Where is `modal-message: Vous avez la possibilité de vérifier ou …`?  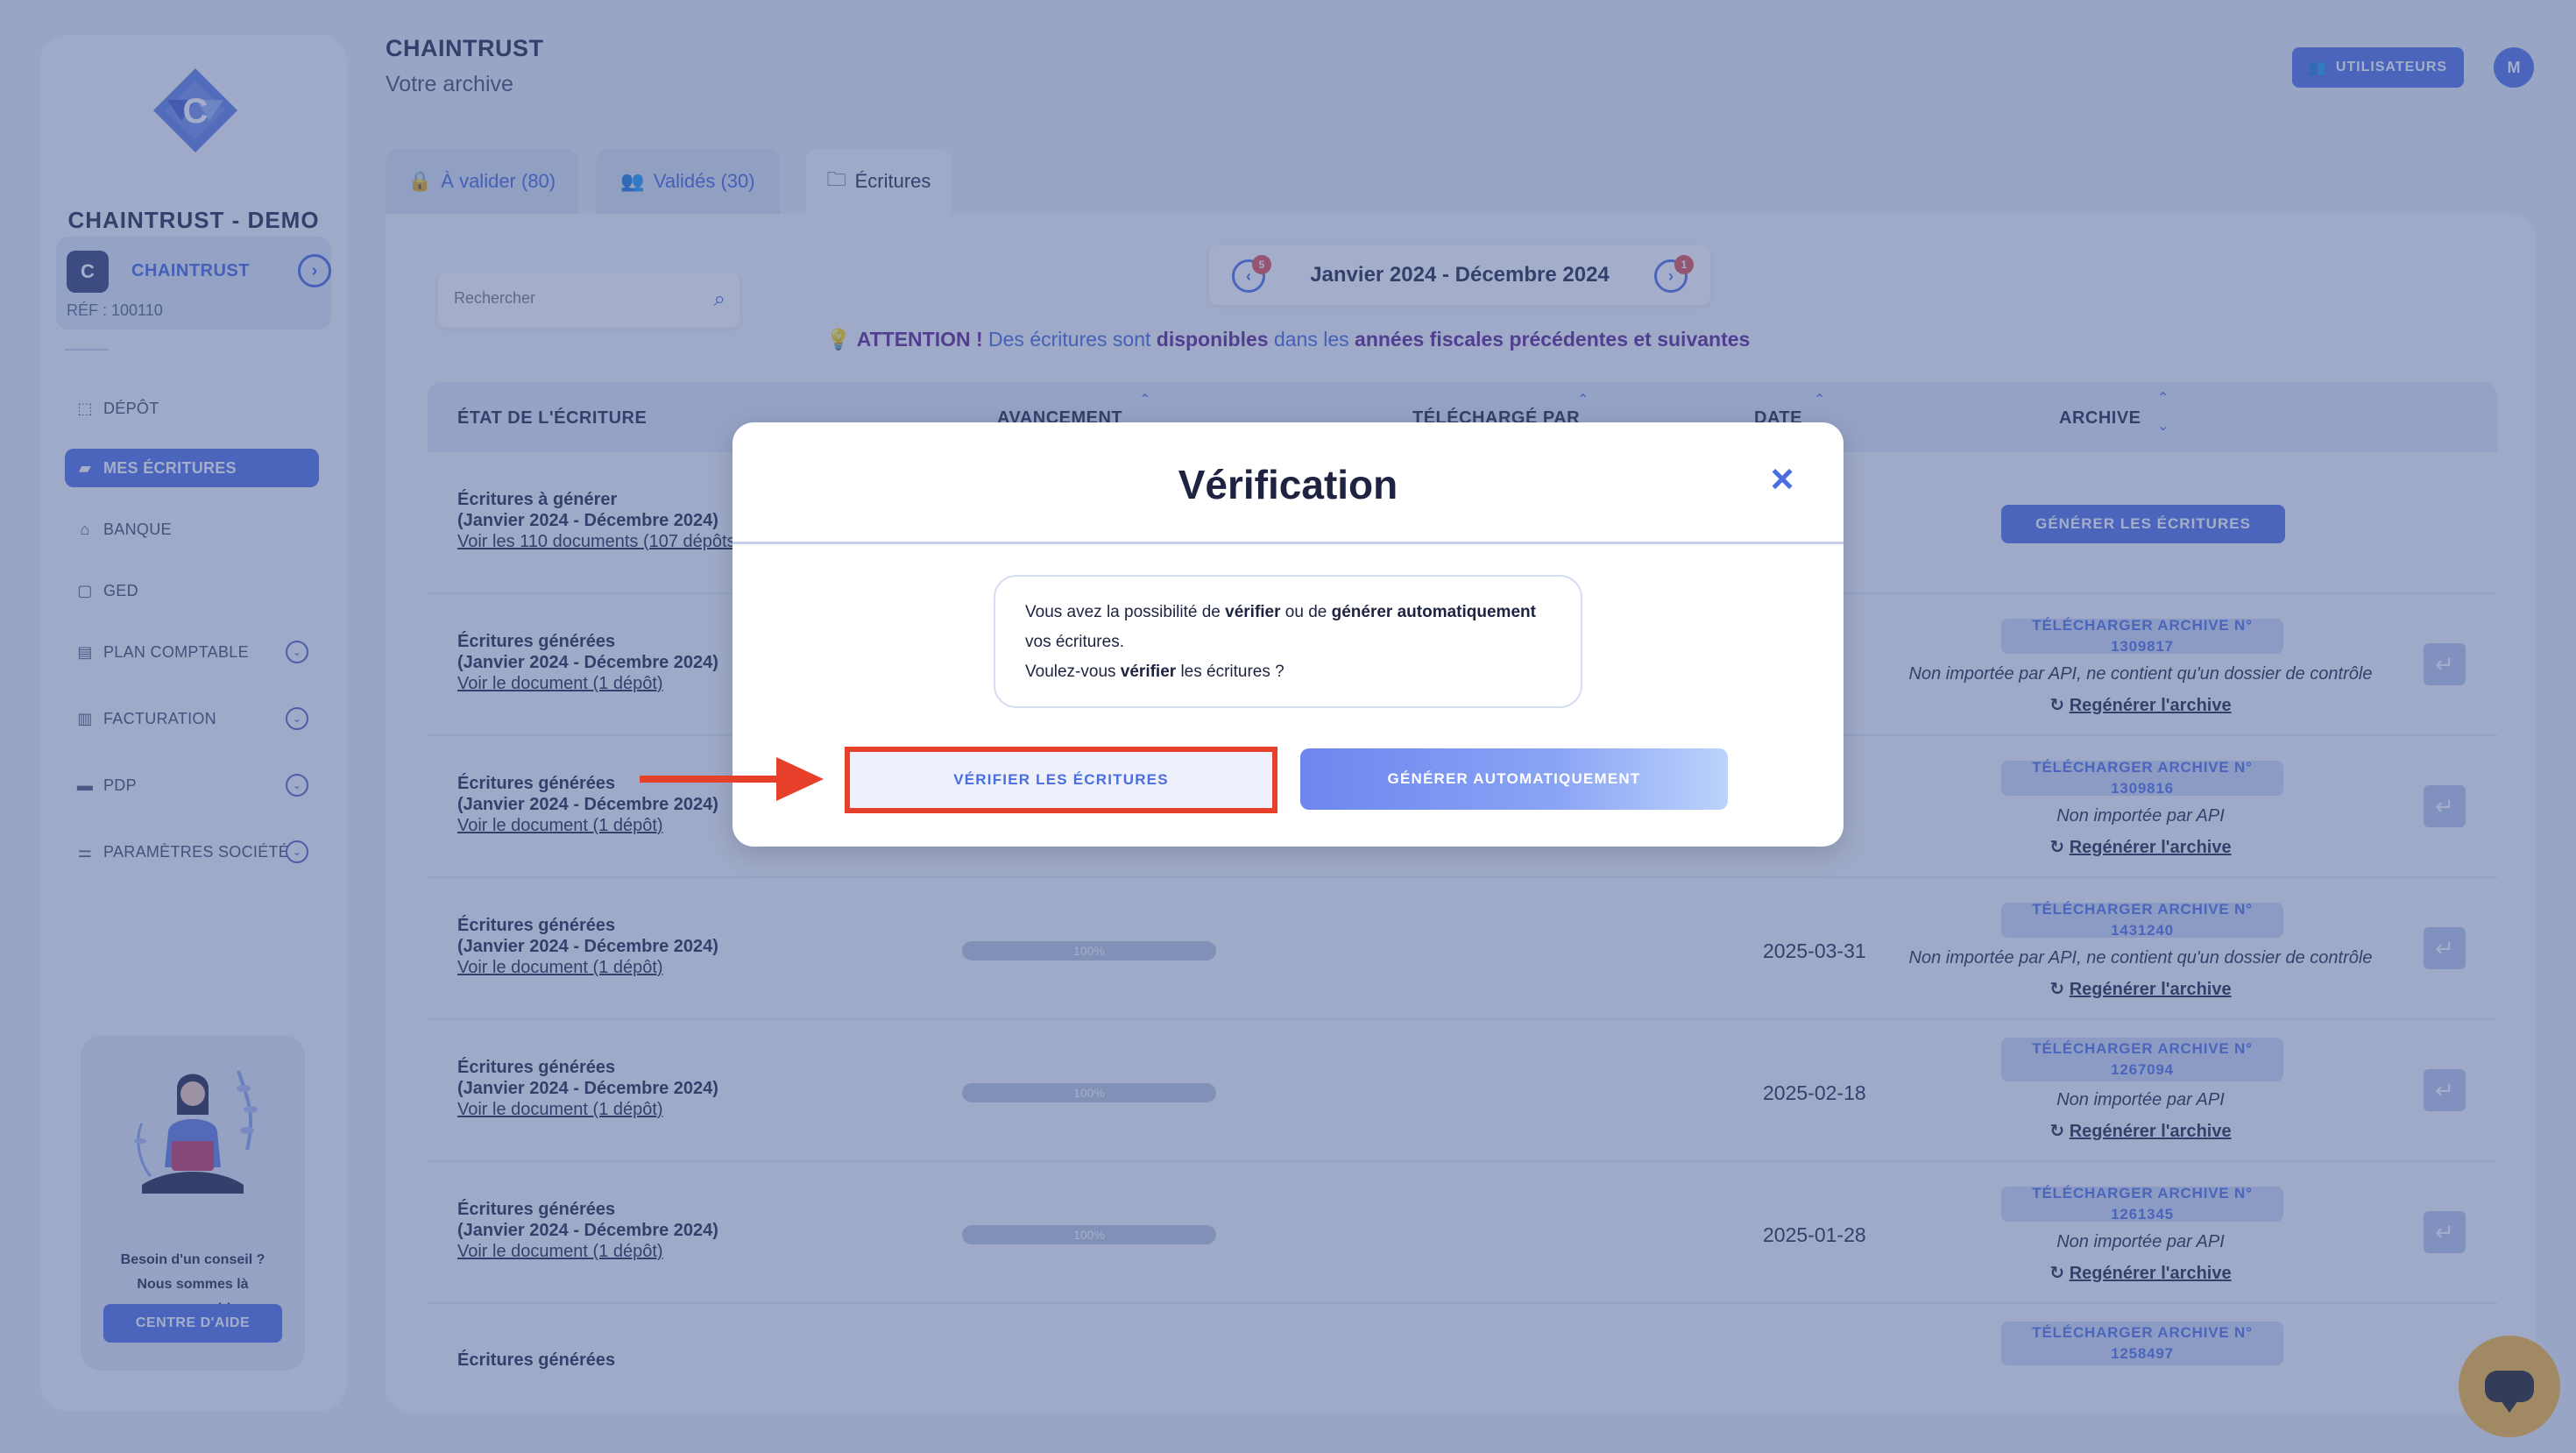
modal-message: Vous avez la possibilité de vérifier ou … is located at coordinates (1288, 641).